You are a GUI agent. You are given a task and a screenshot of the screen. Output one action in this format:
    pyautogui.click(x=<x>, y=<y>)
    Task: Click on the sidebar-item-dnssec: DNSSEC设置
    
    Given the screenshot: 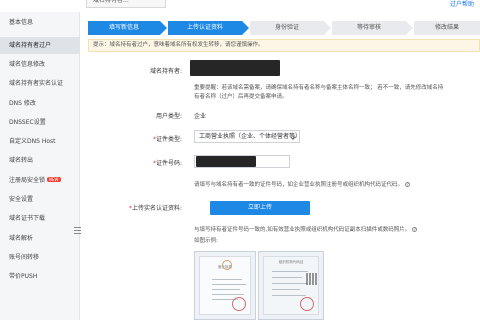 What is the action you would take?
    pyautogui.click(x=40, y=122)
    